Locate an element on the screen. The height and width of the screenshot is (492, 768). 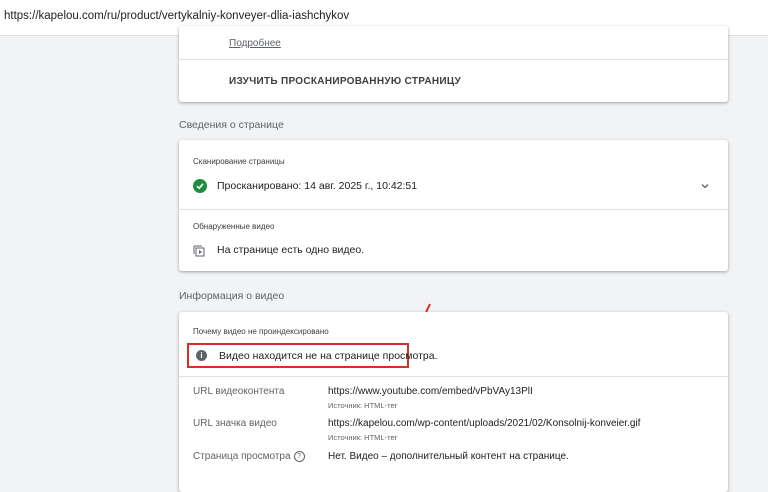
check-icon is located at coordinates (200, 186).